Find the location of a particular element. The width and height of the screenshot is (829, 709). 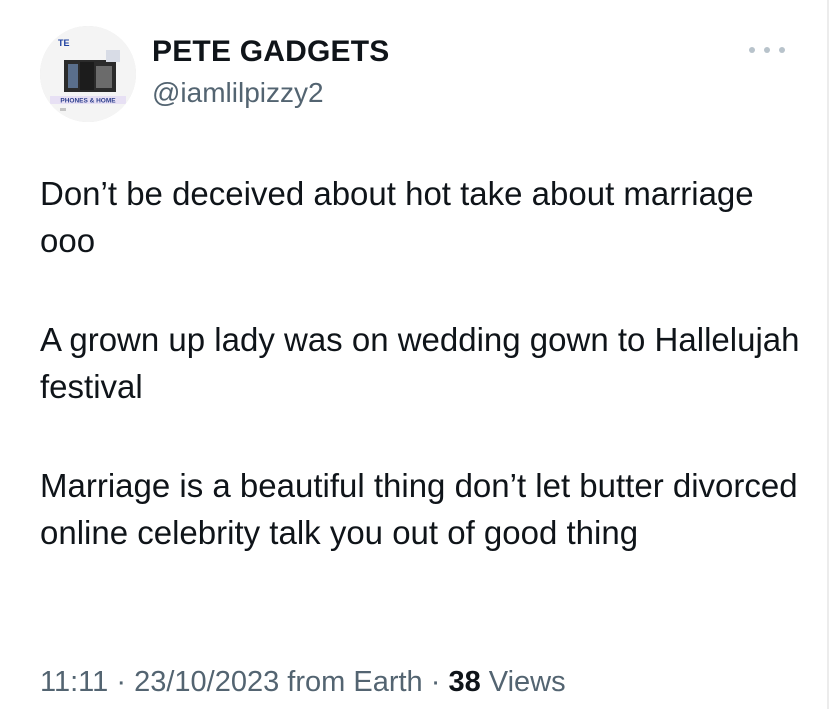

svg-text: TE is located at coordinates (64, 43).